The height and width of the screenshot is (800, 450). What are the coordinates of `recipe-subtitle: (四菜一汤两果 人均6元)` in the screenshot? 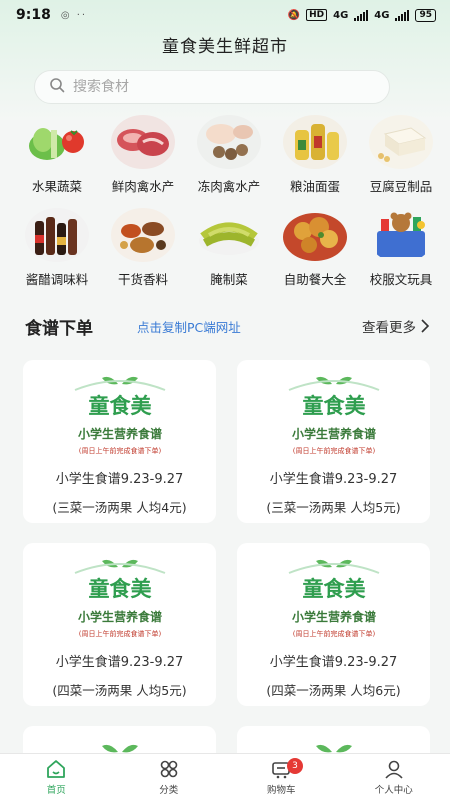 It's located at (333, 690).